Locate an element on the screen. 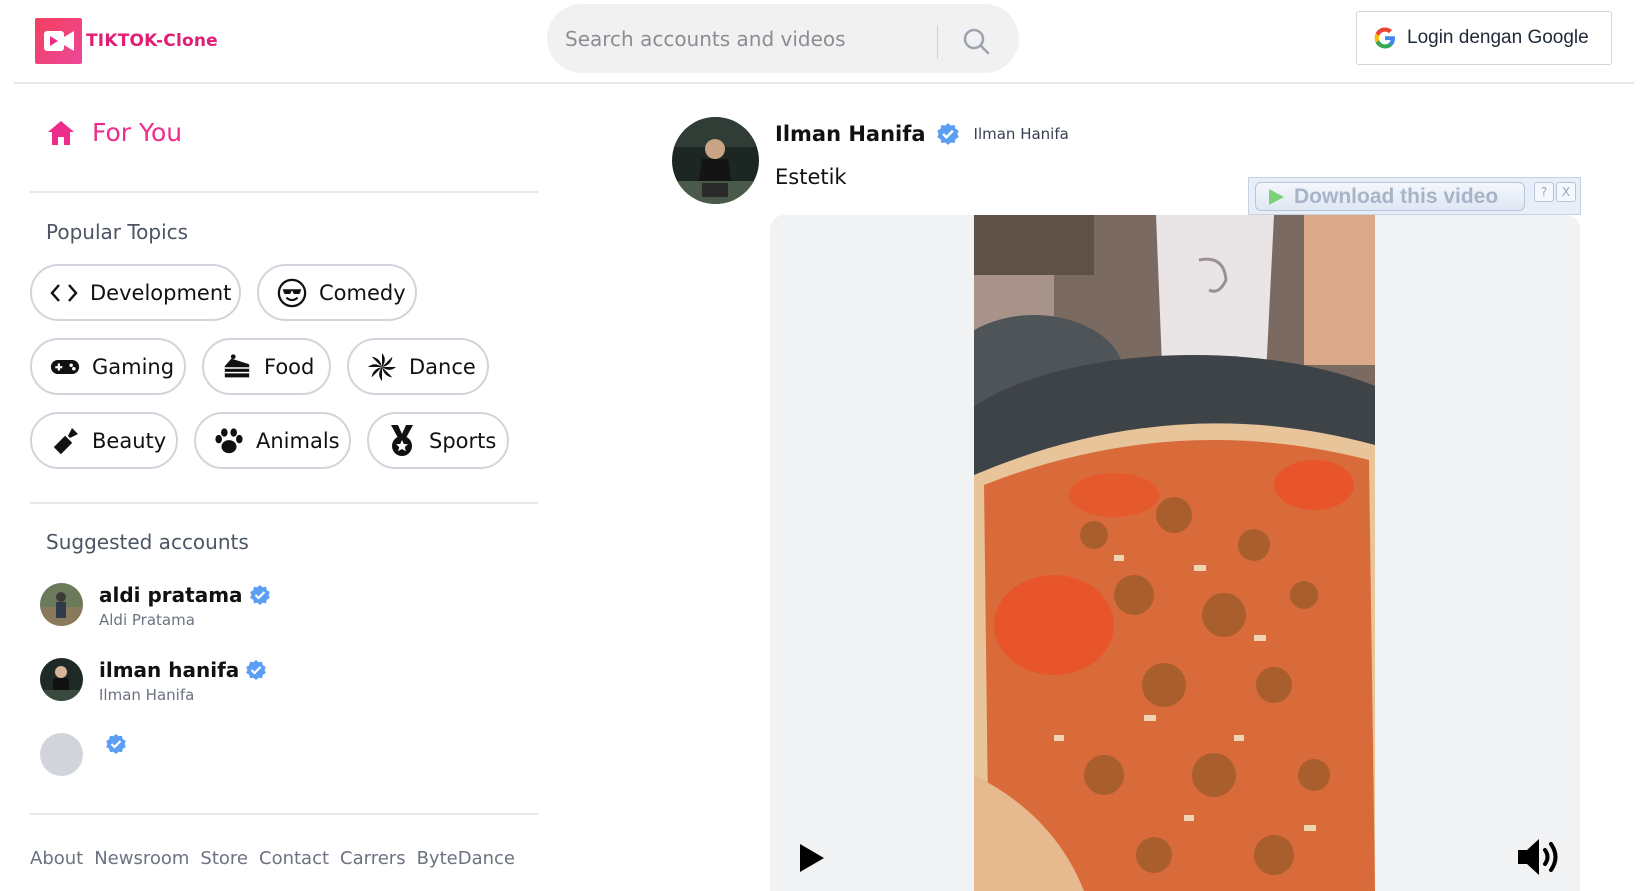 The height and width of the screenshot is (891, 1642). help-button: ? is located at coordinates (1544, 192).